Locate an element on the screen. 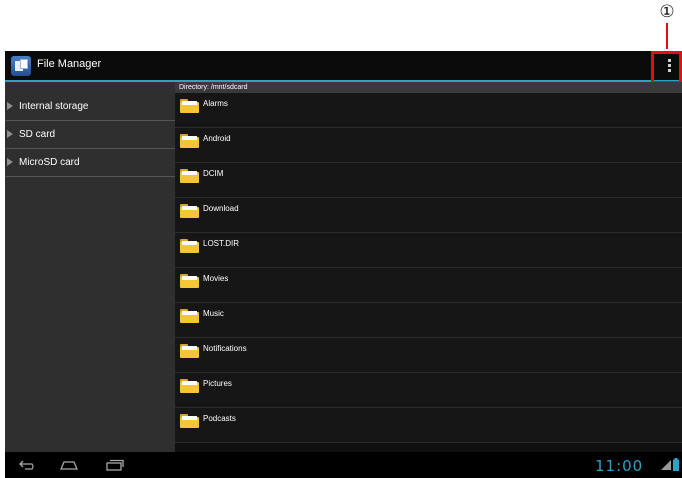  battery-icon is located at coordinates (676, 464).